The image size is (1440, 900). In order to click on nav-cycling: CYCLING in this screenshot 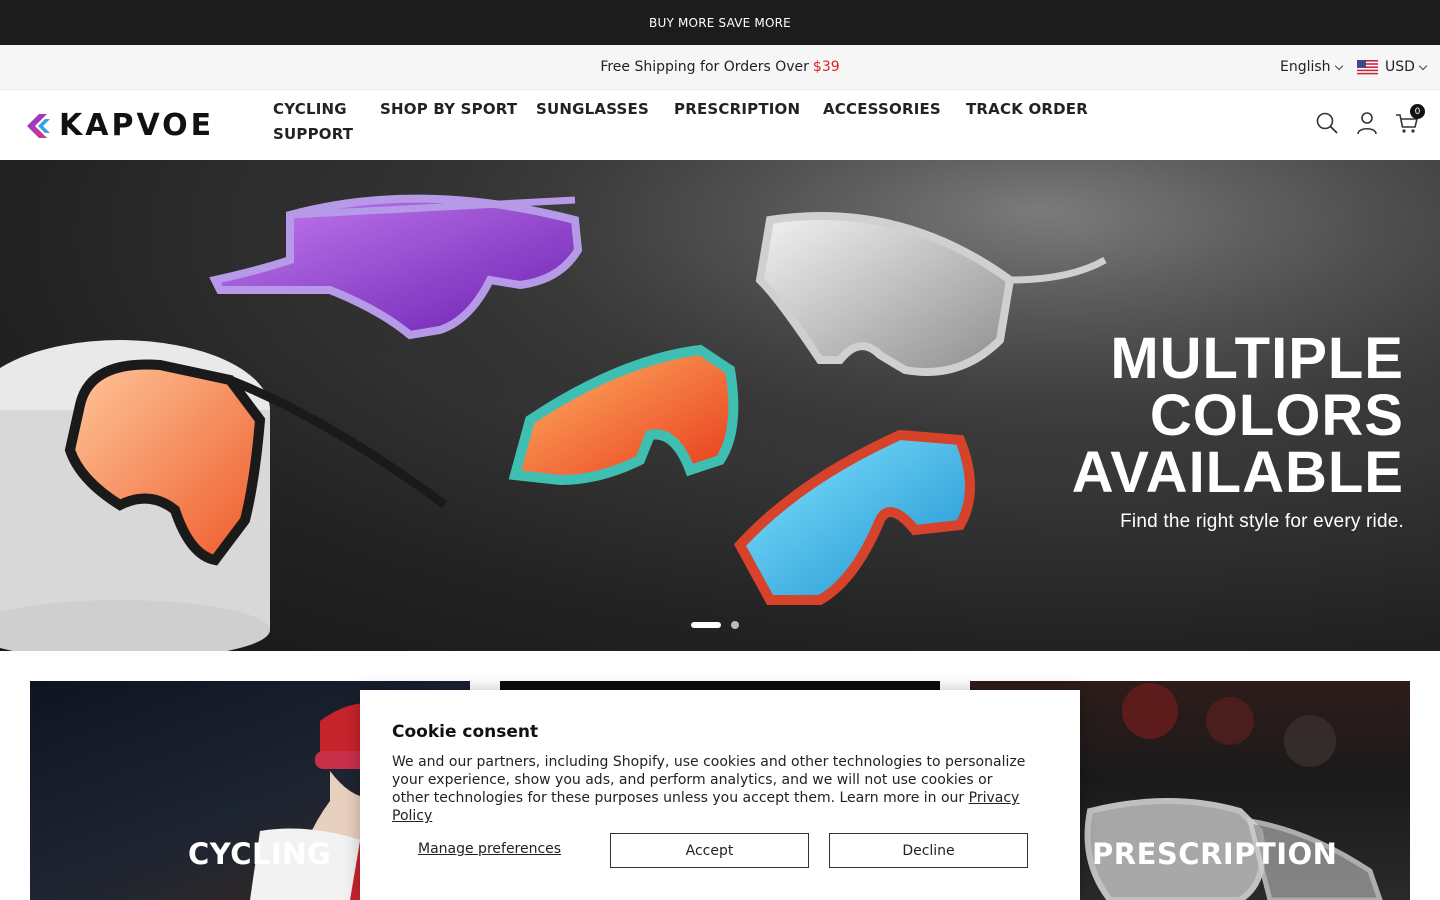, I will do `click(310, 109)`.